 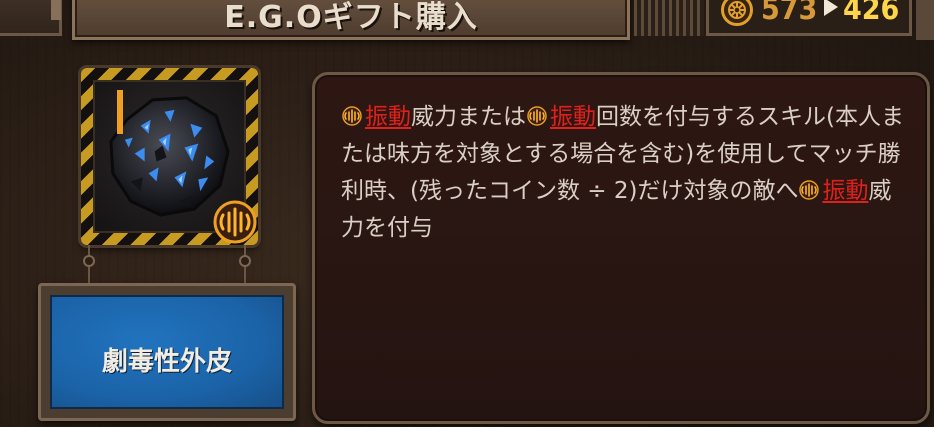 I want to click on header-decoration, so click(x=669, y=18).